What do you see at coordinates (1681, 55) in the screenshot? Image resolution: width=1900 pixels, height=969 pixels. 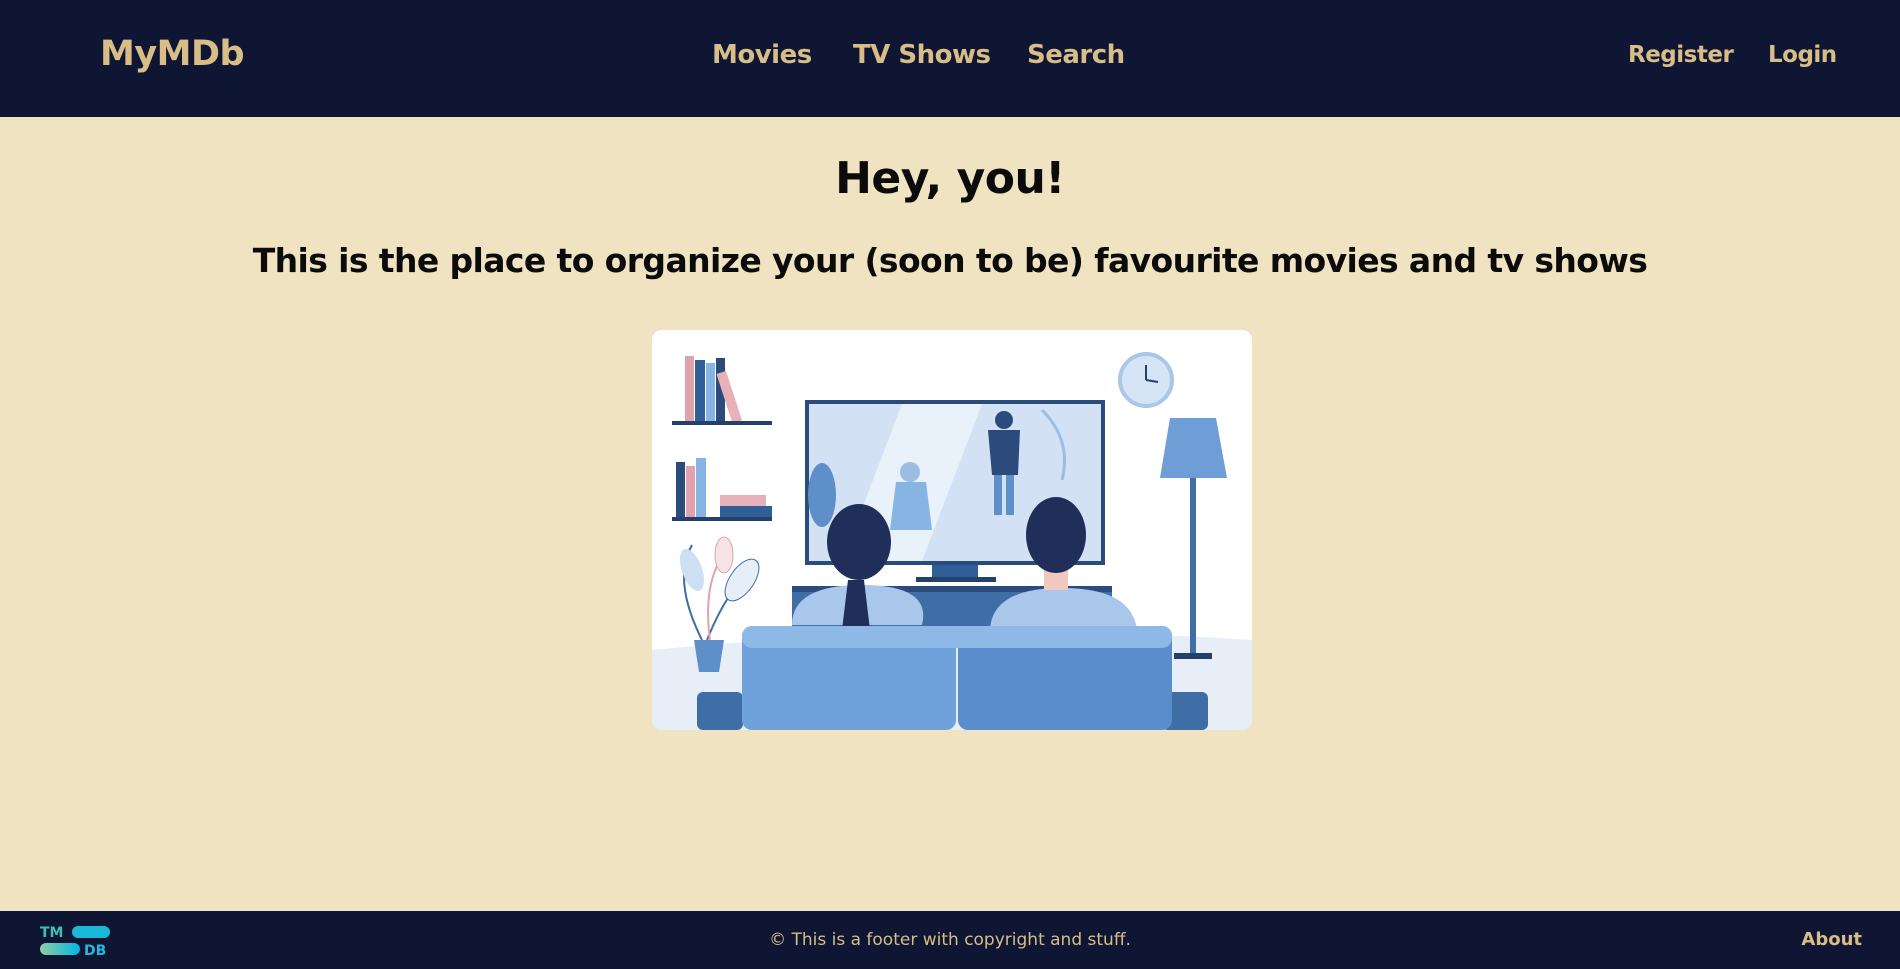 I see `register-link: Register` at bounding box center [1681, 55].